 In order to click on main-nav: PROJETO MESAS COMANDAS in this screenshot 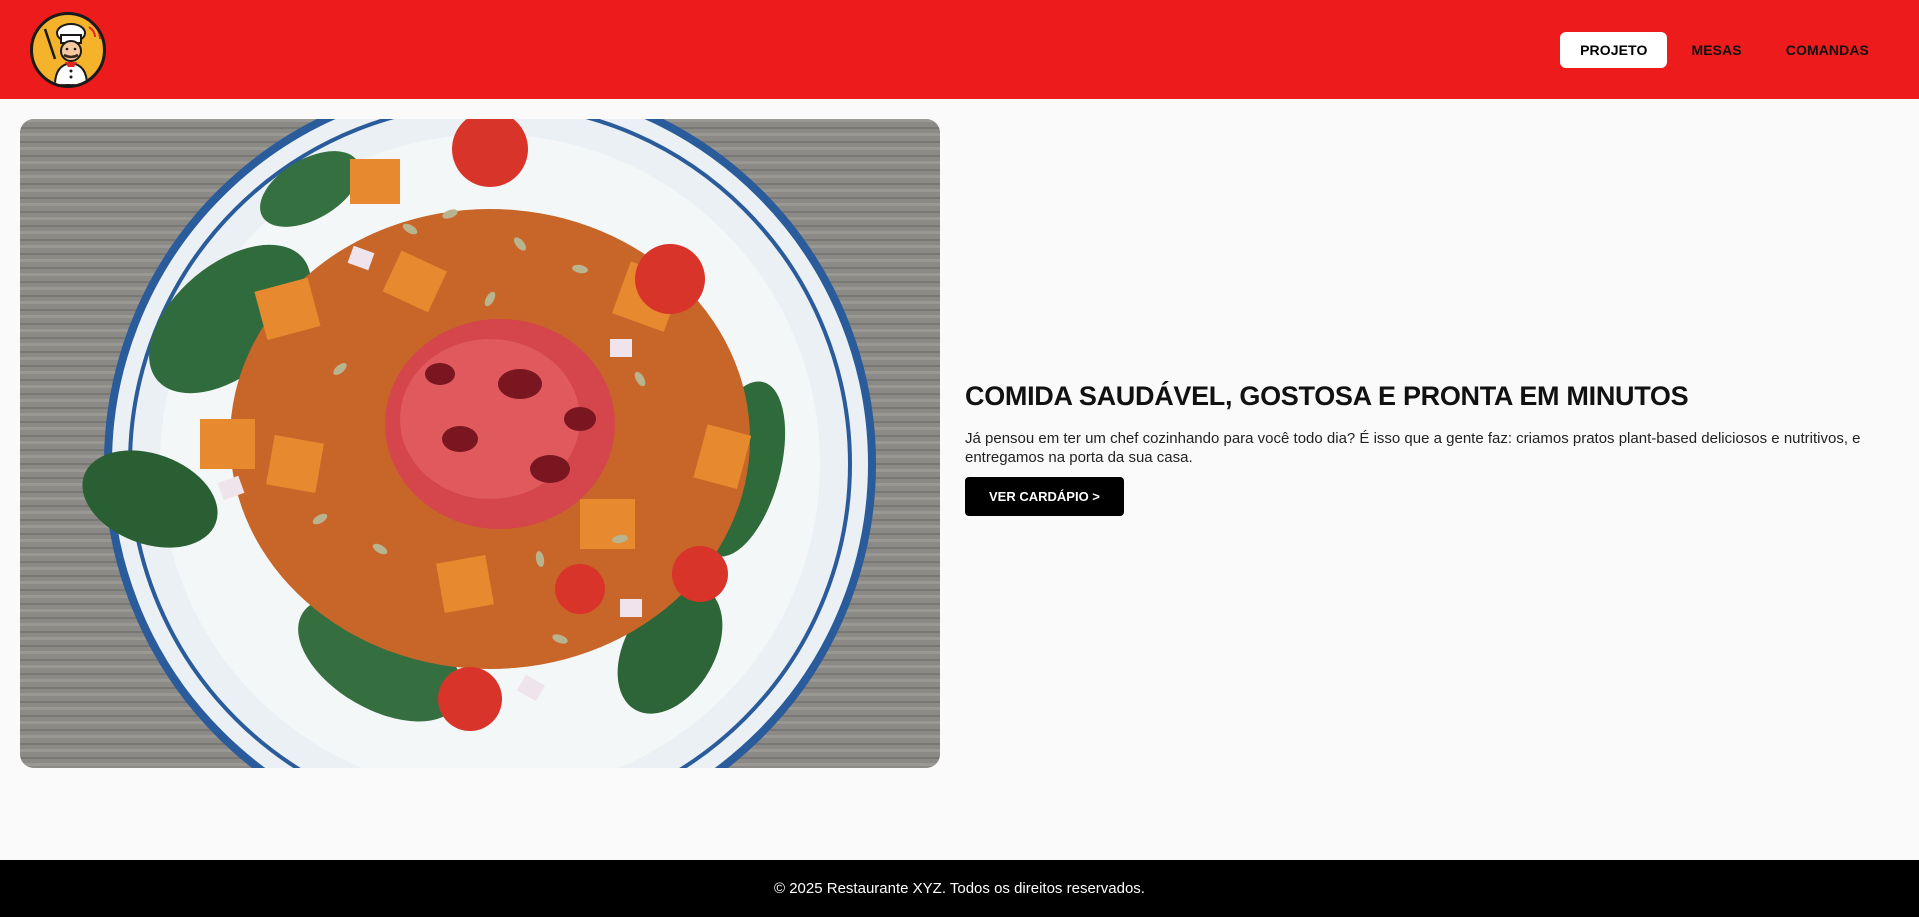, I will do `click(1722, 49)`.